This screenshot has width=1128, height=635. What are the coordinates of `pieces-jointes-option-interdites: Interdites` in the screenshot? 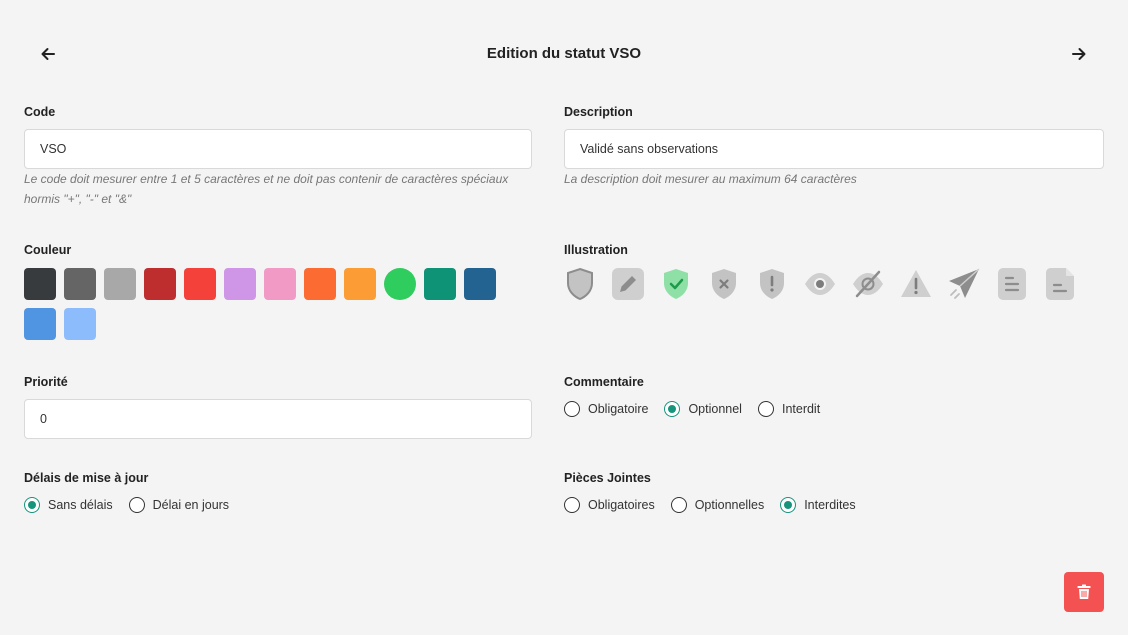 It's located at (818, 505).